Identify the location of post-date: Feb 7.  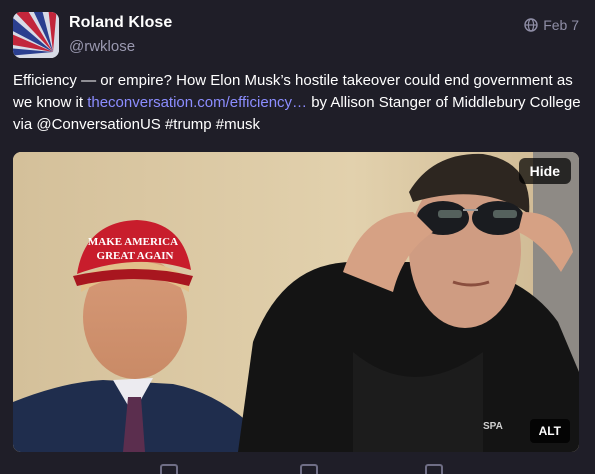
(561, 25).